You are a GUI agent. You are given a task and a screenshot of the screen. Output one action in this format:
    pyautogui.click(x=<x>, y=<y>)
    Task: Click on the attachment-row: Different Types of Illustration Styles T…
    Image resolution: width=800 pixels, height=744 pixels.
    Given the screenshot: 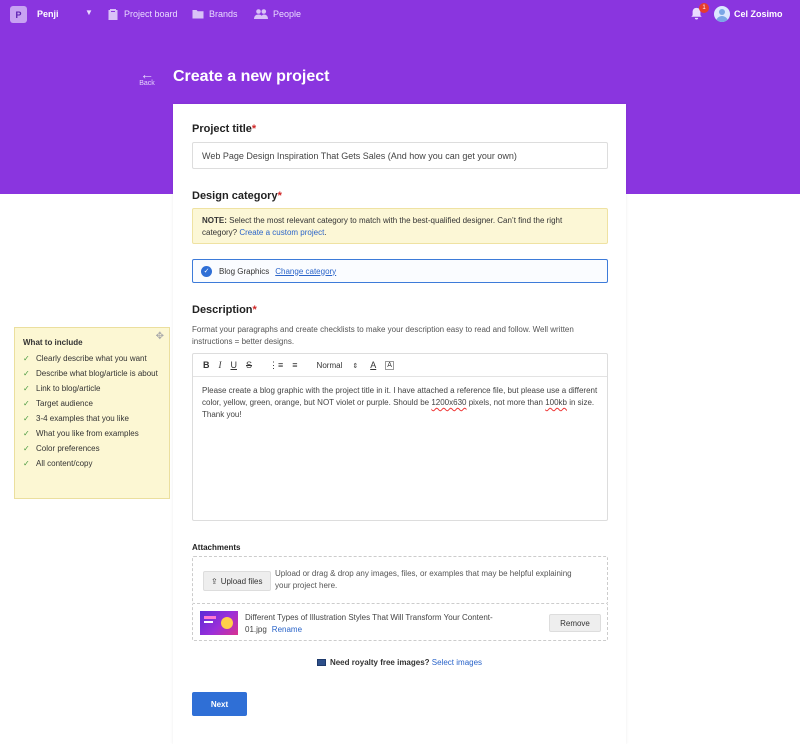 What is the action you would take?
    pyautogui.click(x=400, y=622)
    